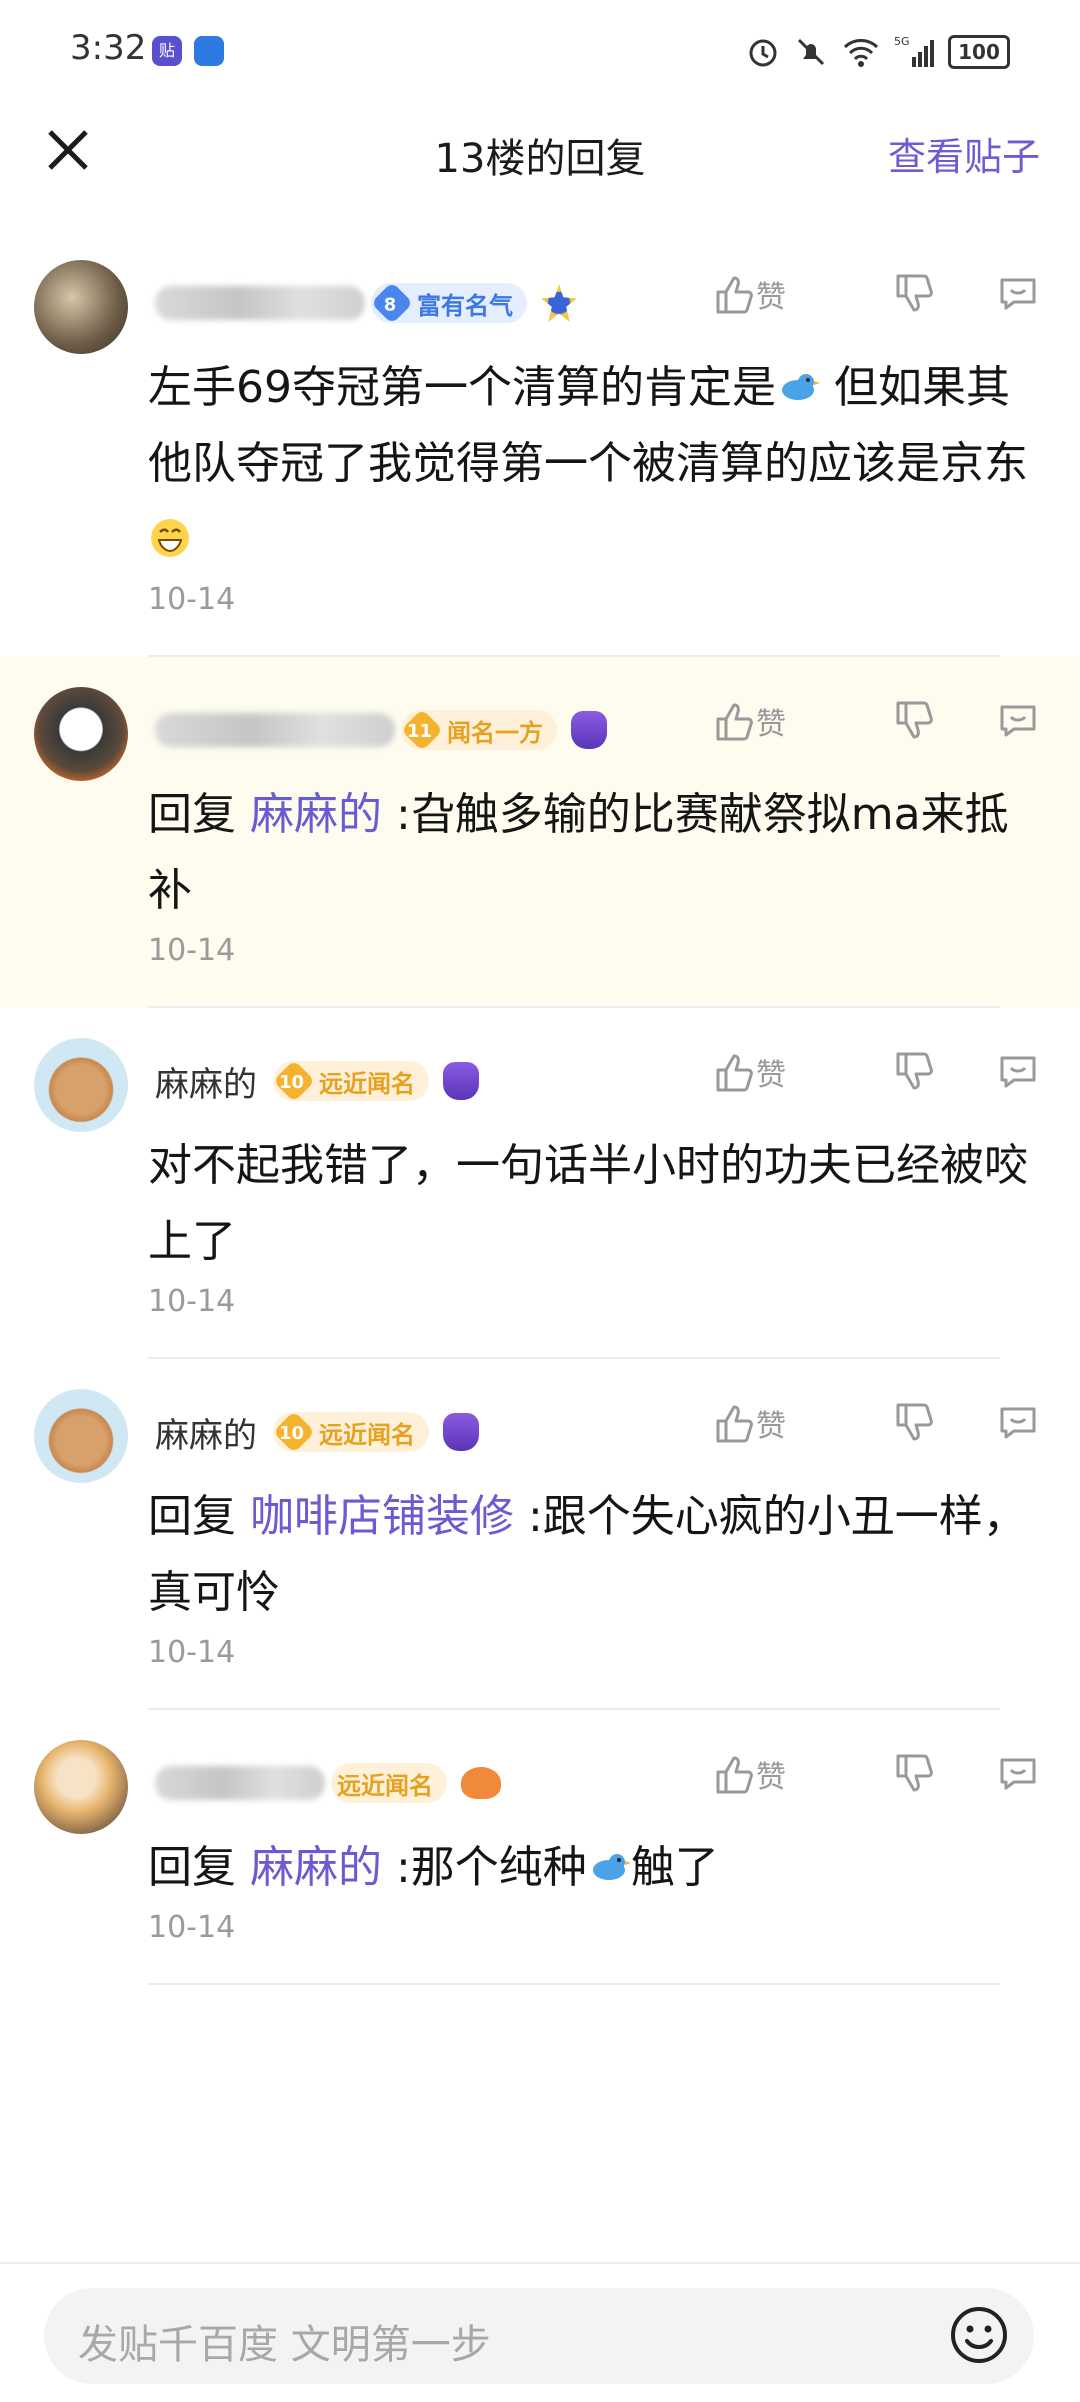 The image size is (1080, 2402). What do you see at coordinates (574, 1984) in the screenshot?
I see `divider` at bounding box center [574, 1984].